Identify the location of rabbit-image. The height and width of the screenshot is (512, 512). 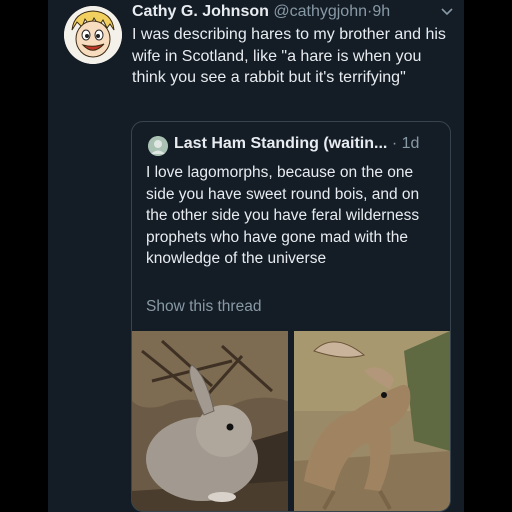
(210, 421).